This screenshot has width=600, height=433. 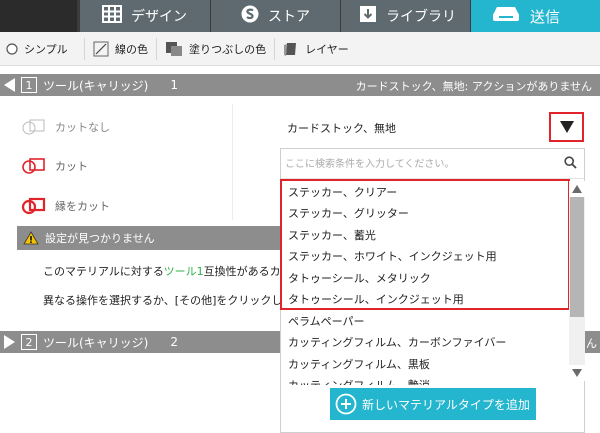 What do you see at coordinates (101, 49) in the screenshot?
I see `line-color-icon` at bounding box center [101, 49].